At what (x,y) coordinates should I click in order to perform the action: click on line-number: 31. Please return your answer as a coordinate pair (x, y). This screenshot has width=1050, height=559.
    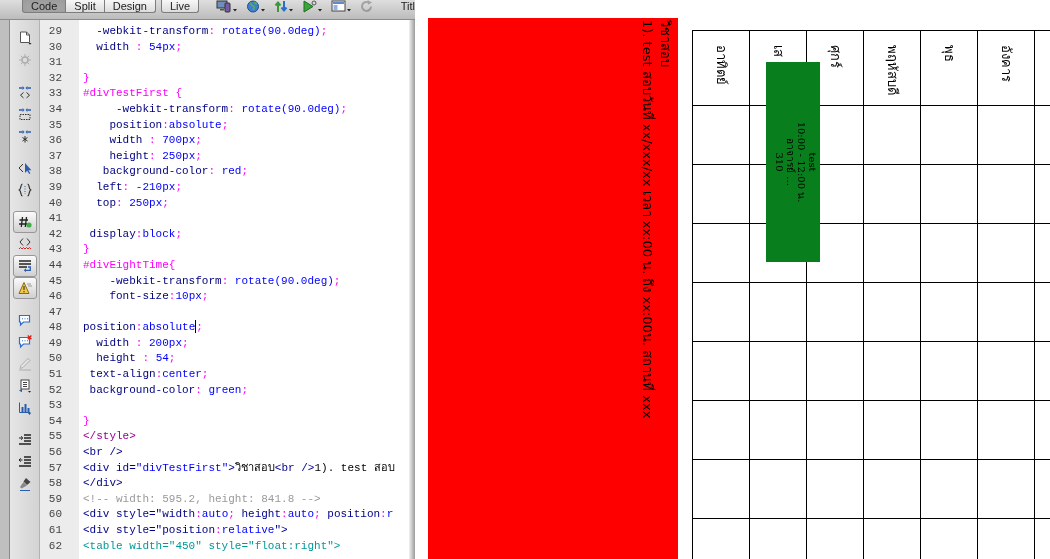
    Looking at the image, I should click on (55, 63).